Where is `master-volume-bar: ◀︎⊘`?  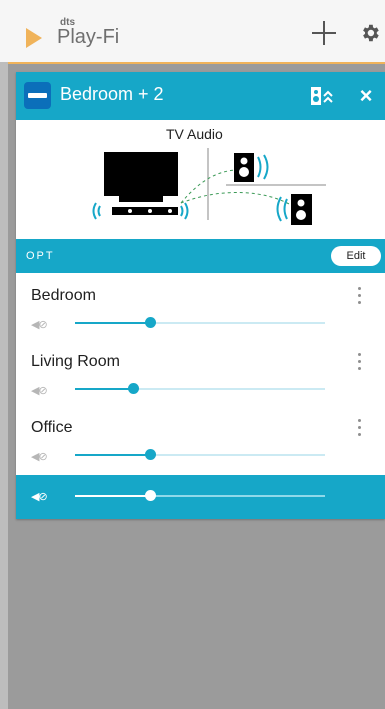
master-volume-bar: ◀︎⊘ is located at coordinates (200, 497).